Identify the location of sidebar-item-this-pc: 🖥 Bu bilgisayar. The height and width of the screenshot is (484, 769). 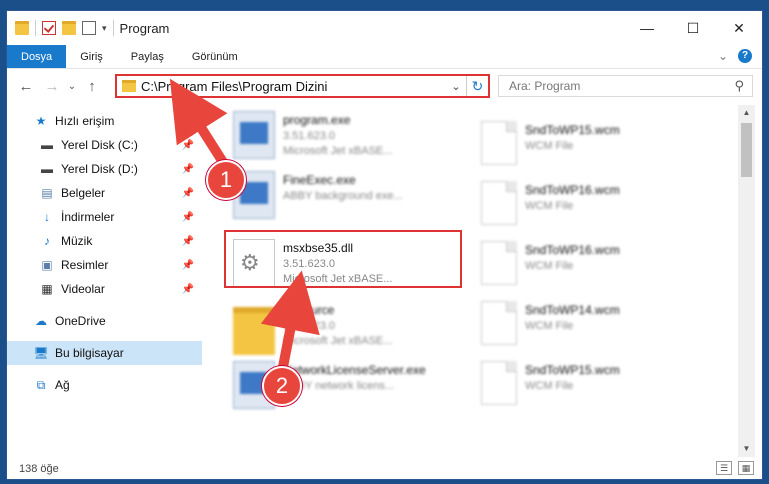
(104, 353).